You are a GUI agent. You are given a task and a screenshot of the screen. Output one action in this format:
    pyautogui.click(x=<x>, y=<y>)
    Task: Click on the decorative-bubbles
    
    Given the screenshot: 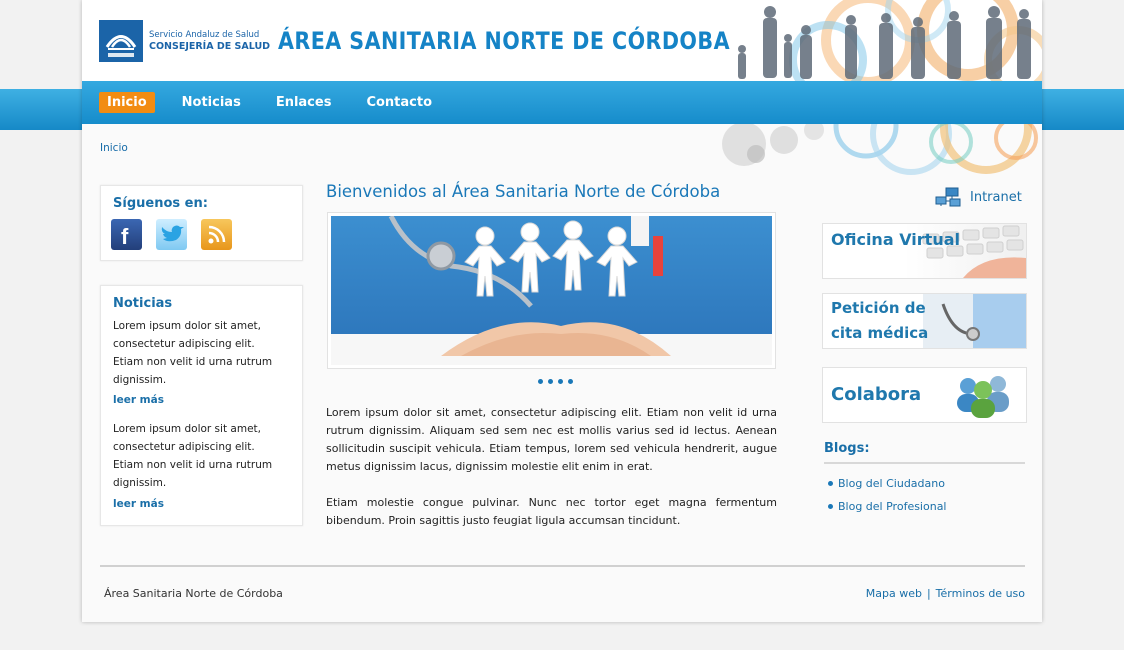 What is the action you would take?
    pyautogui.click(x=880, y=149)
    